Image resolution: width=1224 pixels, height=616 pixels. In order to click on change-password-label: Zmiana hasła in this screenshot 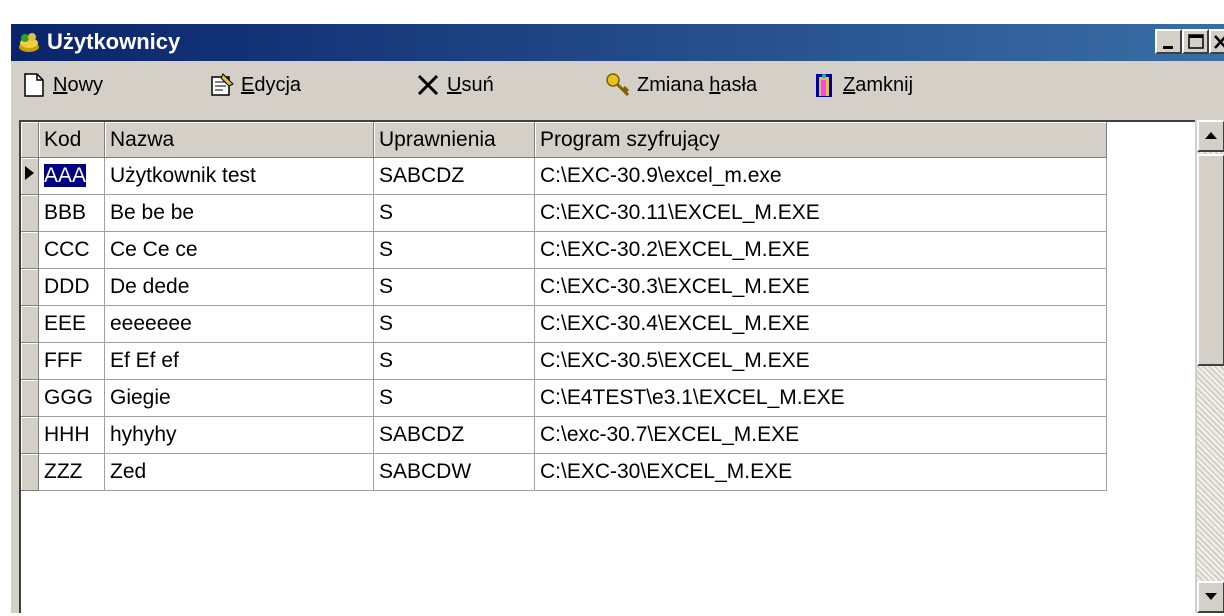, I will do `click(697, 84)`.